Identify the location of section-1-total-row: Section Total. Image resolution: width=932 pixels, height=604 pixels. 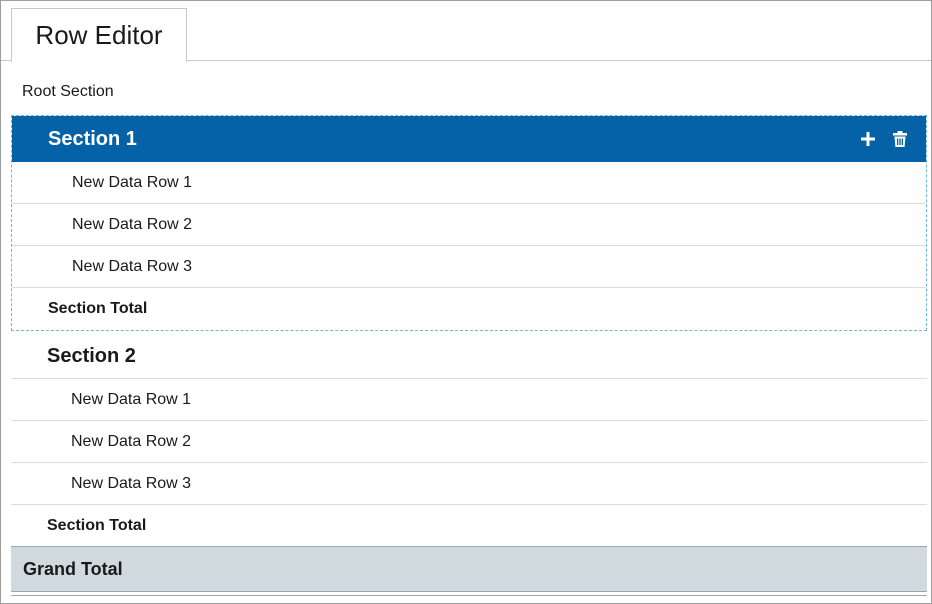
(469, 309).